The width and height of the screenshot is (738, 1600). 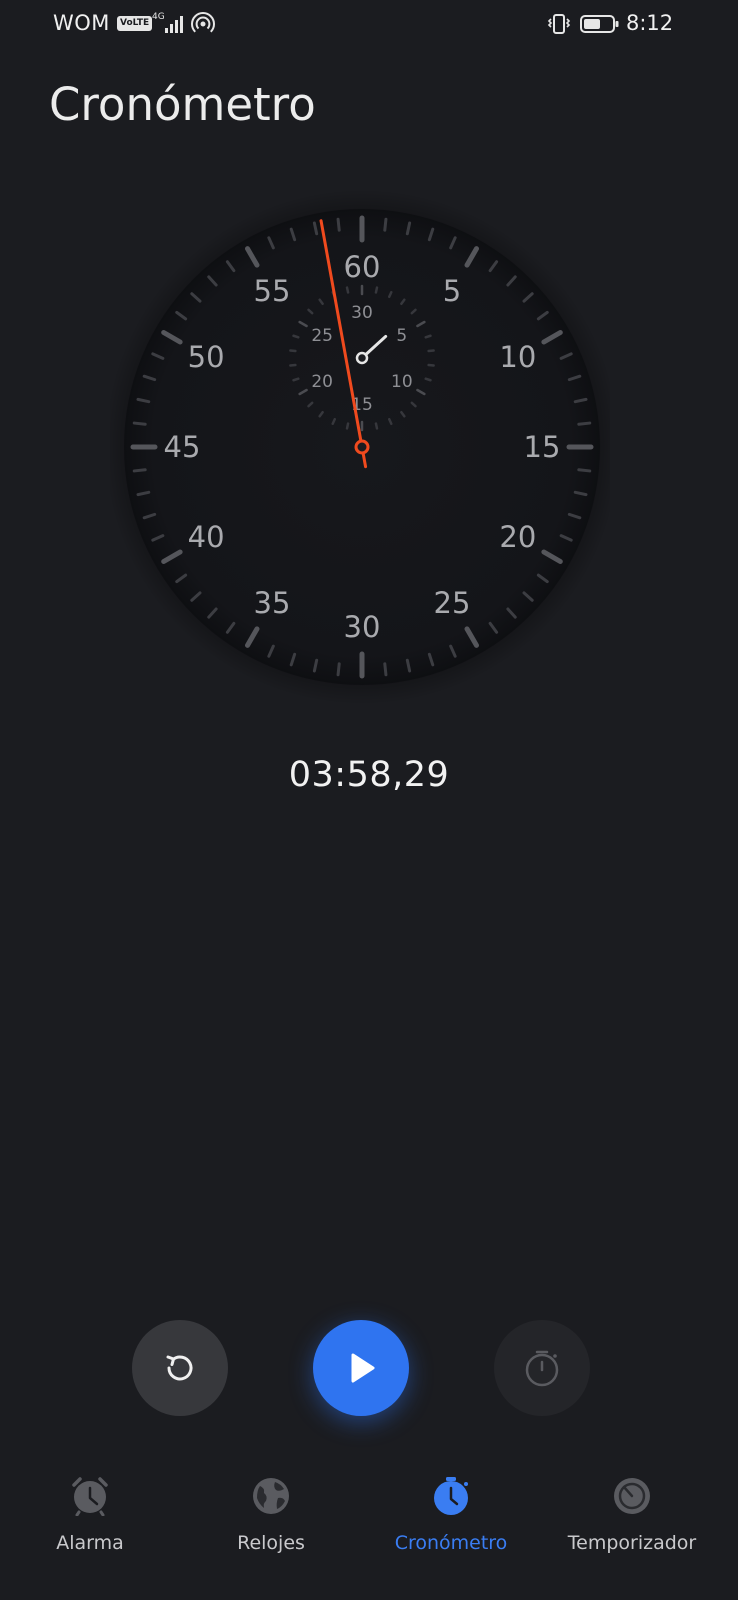 What do you see at coordinates (272, 603) in the screenshot?
I see `dial-label: 35` at bounding box center [272, 603].